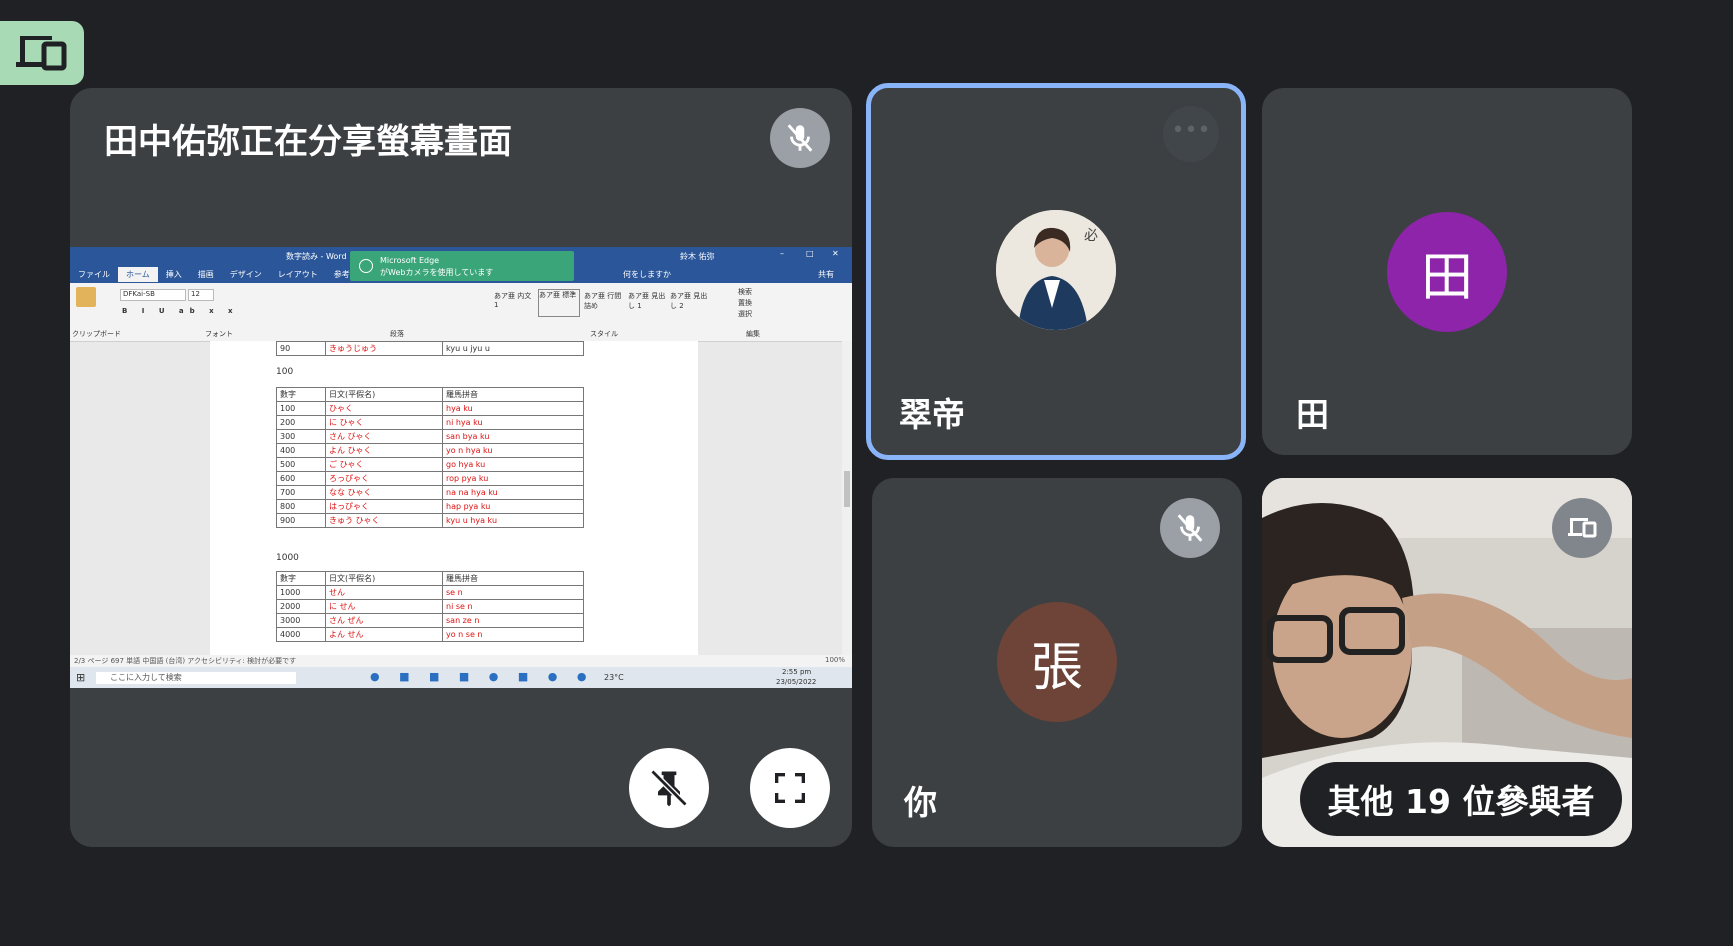  What do you see at coordinates (201, 295) in the screenshot?
I see `font-size-box: 12` at bounding box center [201, 295].